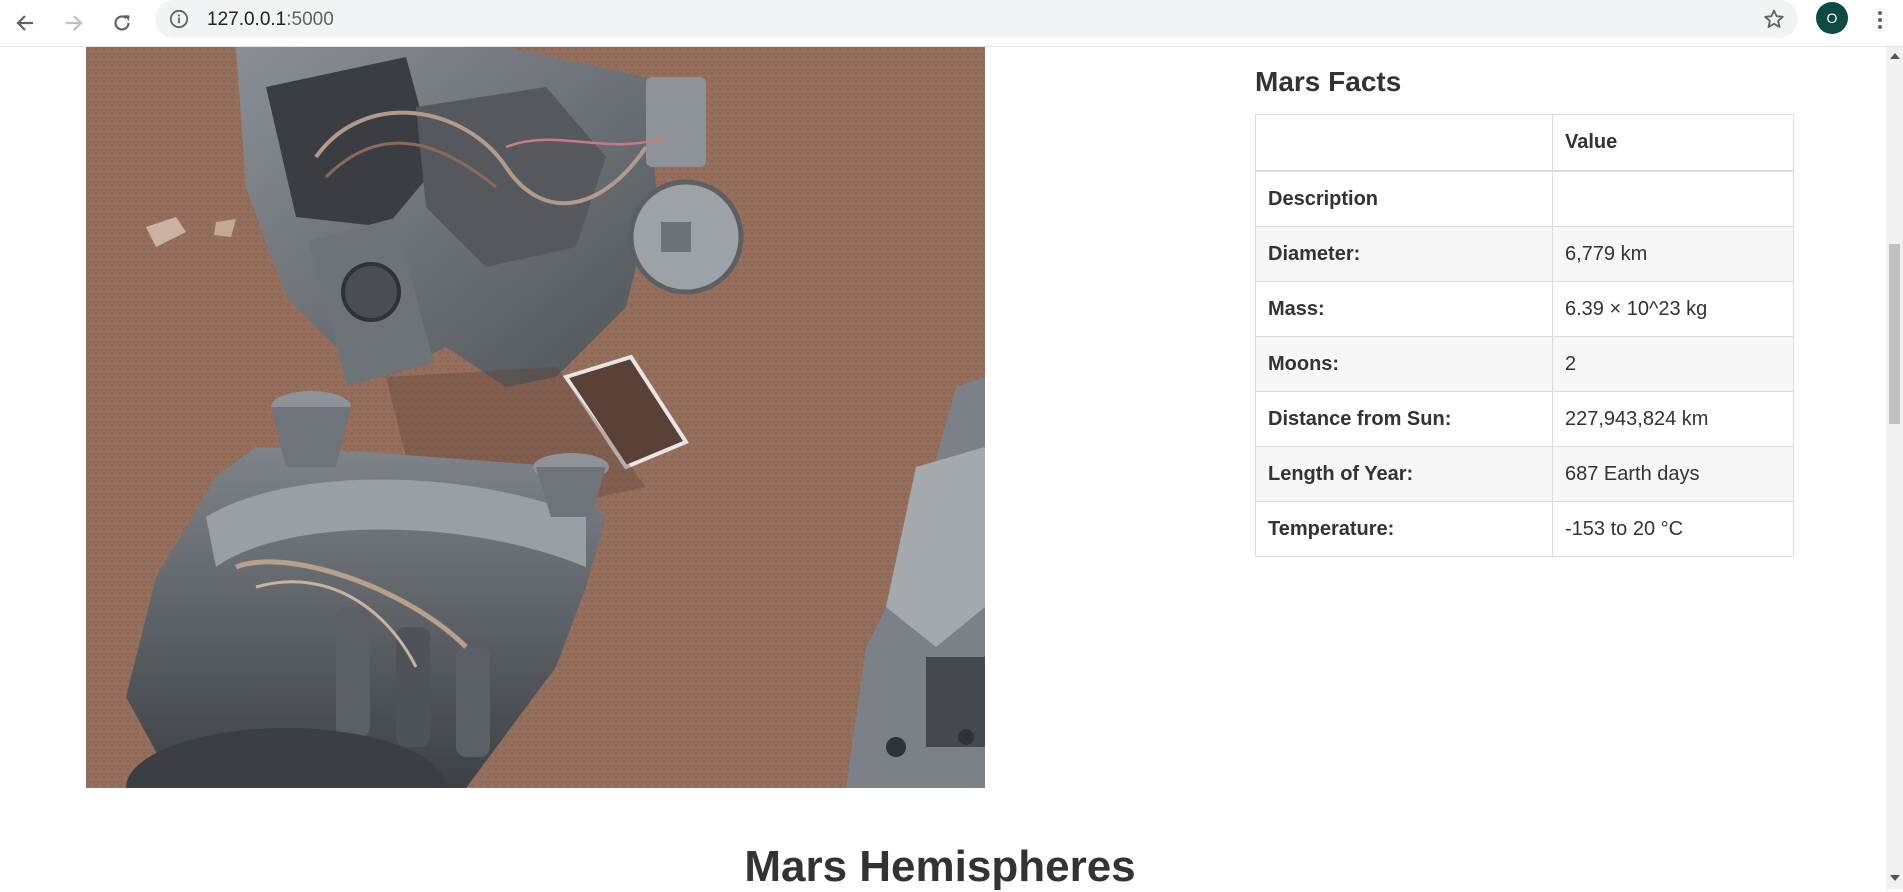 This screenshot has width=1903, height=892. What do you see at coordinates (1895, 878) in the screenshot?
I see `scroll-down-arrow-icon` at bounding box center [1895, 878].